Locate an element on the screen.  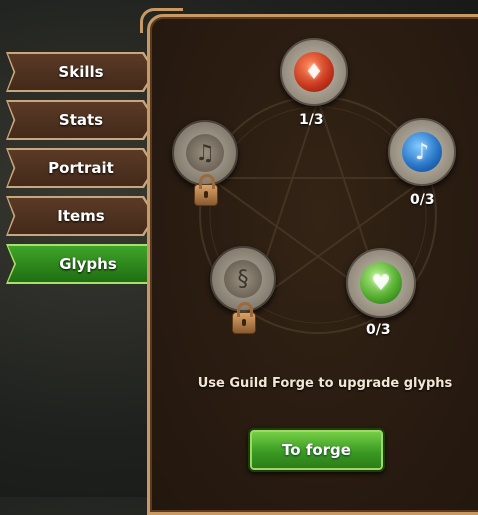
forge-info-text: Use Guild Forge to upgrade glyphs is located at coordinates (325, 383).